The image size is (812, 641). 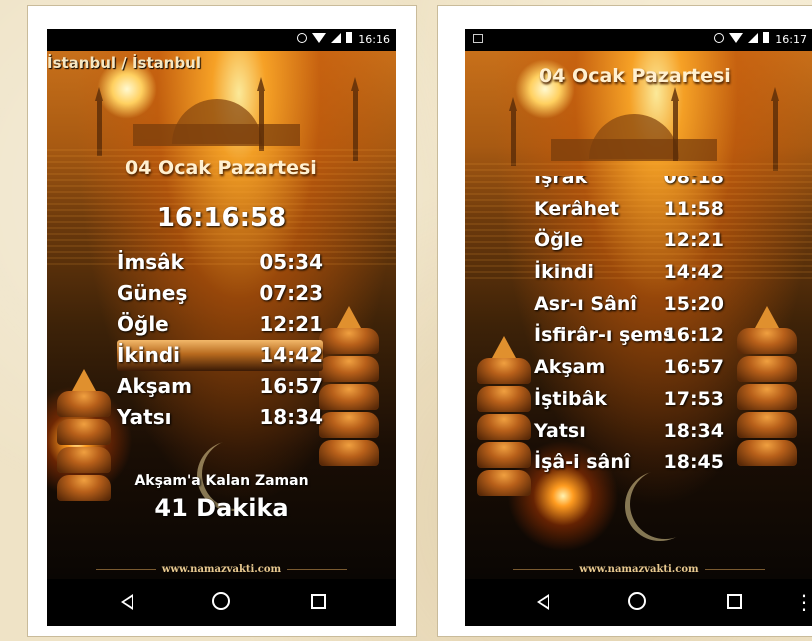 I want to click on remaining-time-label: Akşam'a Kalan Zaman, so click(x=221, y=481).